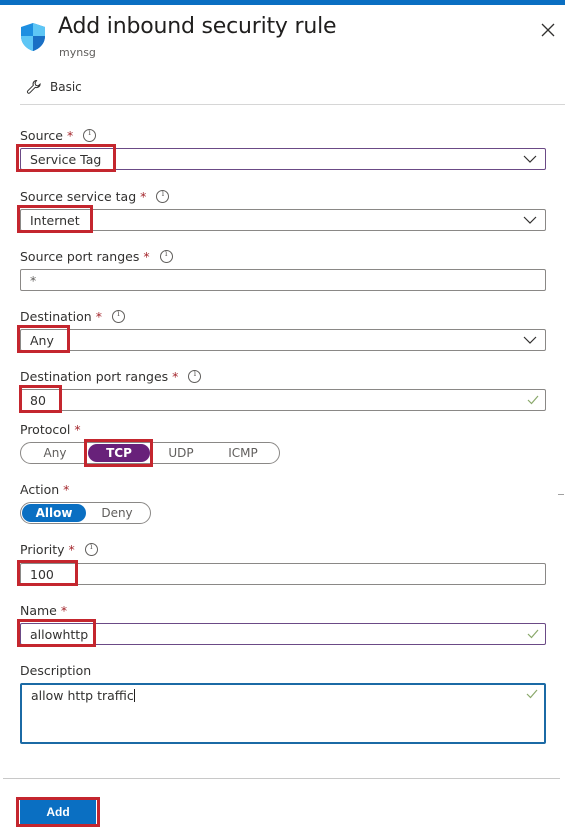  I want to click on page-title: Add inbound security rule, so click(197, 26).